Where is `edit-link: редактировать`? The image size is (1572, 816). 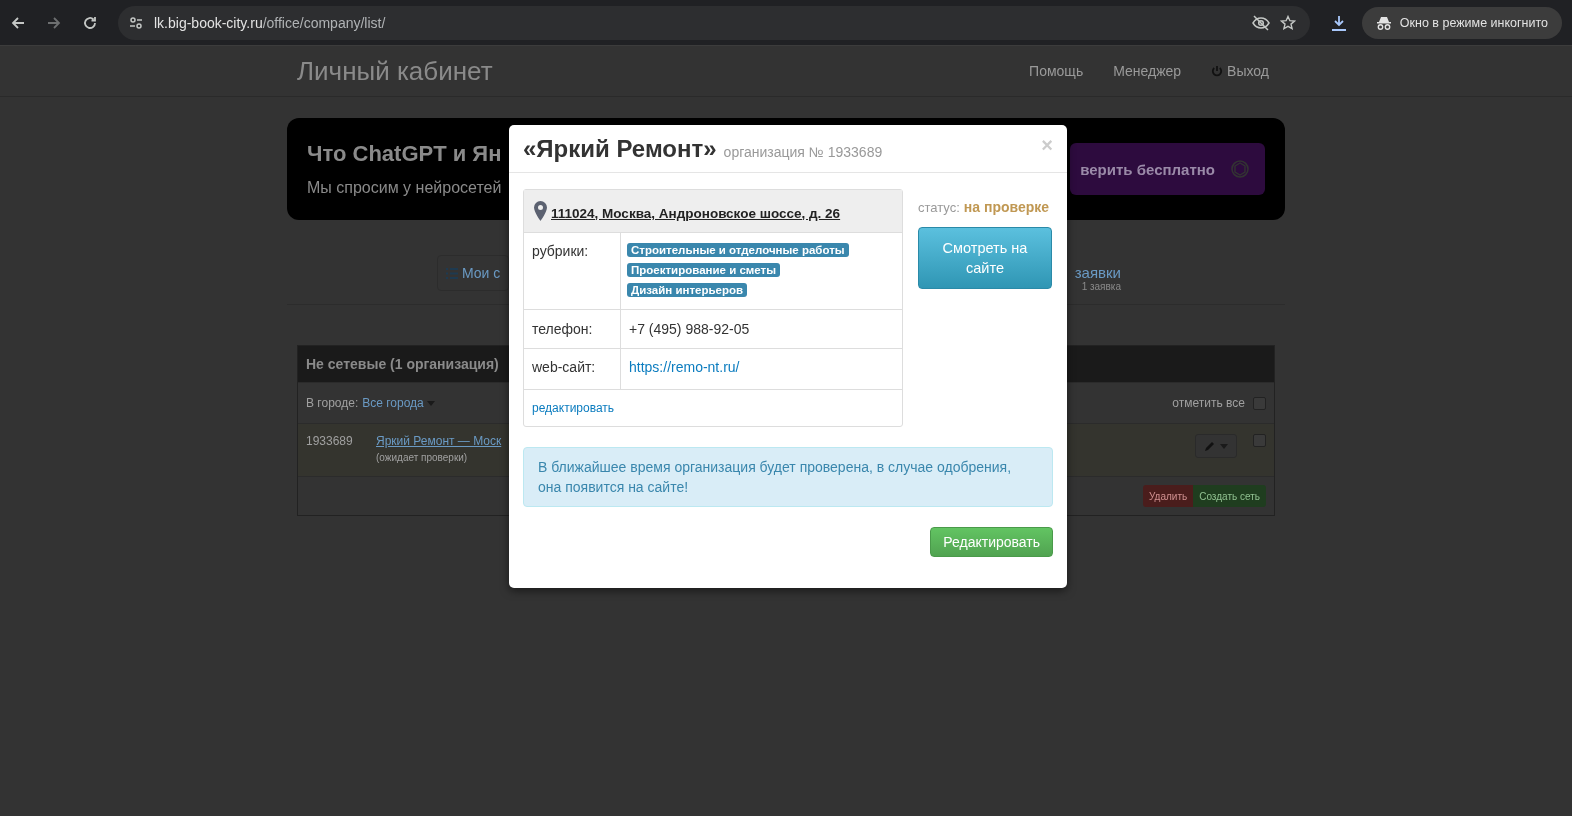
edit-link: редактировать is located at coordinates (573, 408).